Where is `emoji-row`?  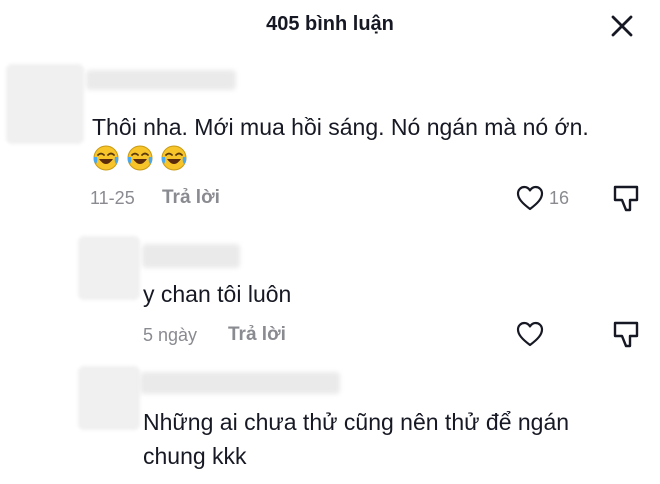
emoji-row is located at coordinates (140, 158).